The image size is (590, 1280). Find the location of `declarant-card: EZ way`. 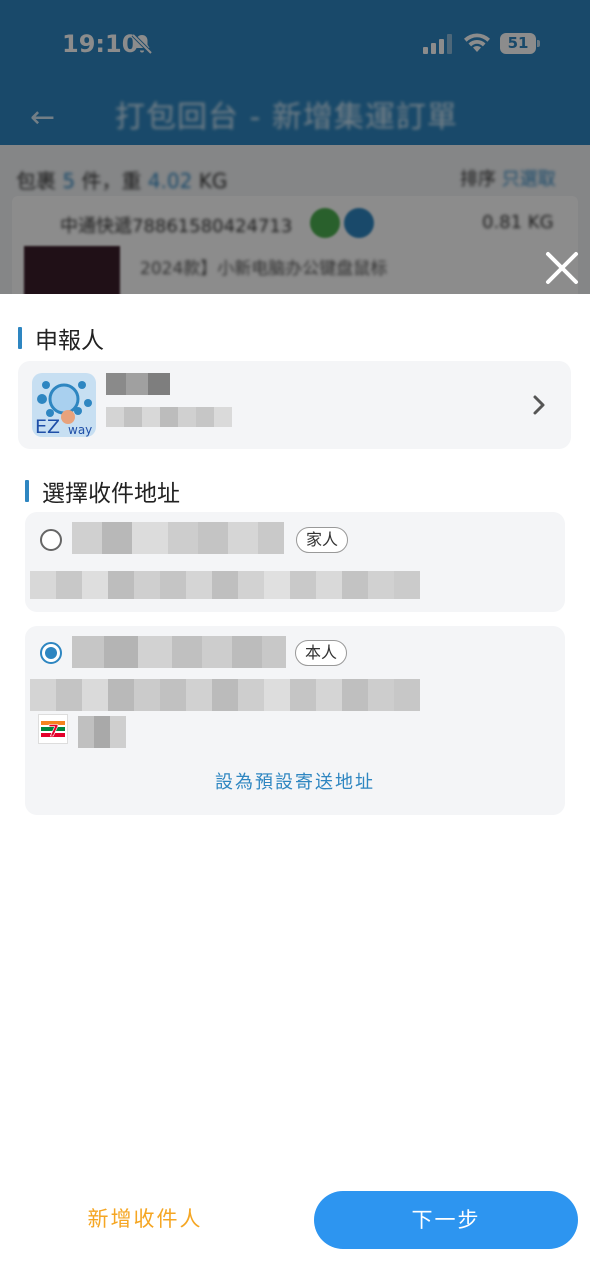

declarant-card: EZ way is located at coordinates (294, 405).